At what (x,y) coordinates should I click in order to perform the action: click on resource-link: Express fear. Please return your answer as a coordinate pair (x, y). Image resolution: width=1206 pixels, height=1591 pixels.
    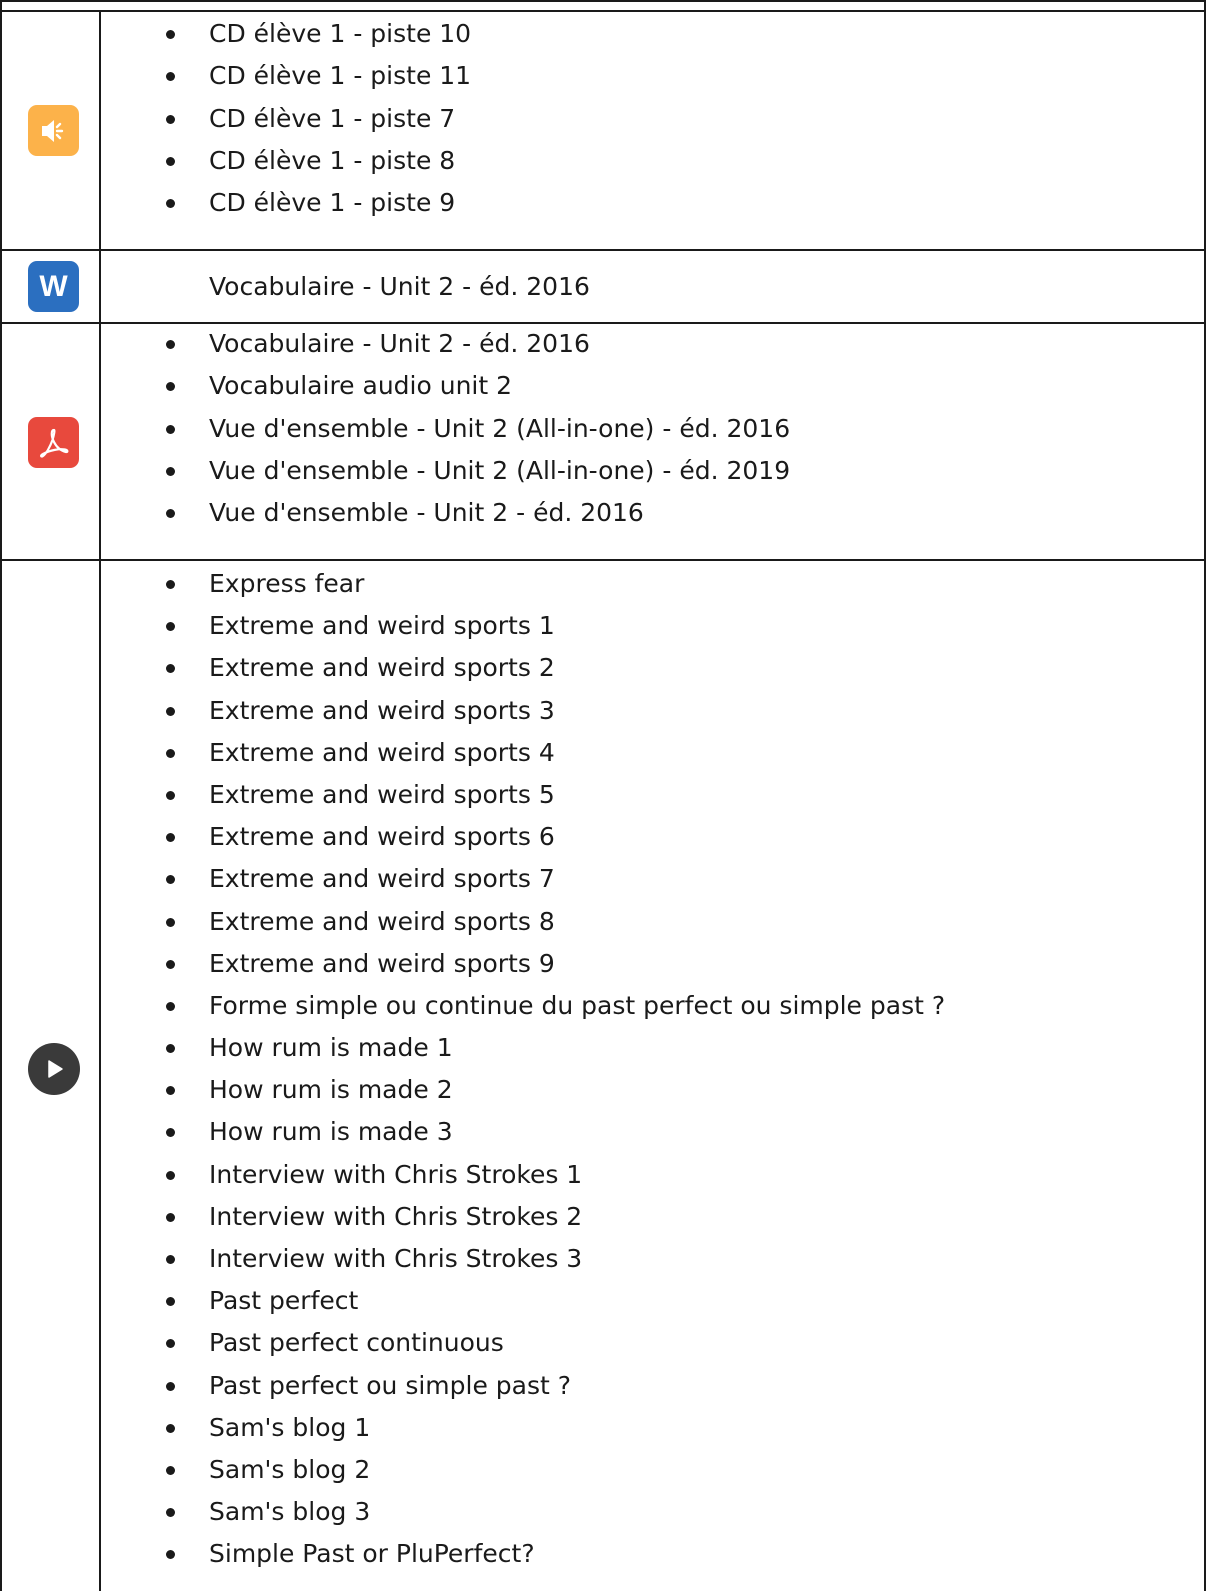
    Looking at the image, I should click on (472, 584).